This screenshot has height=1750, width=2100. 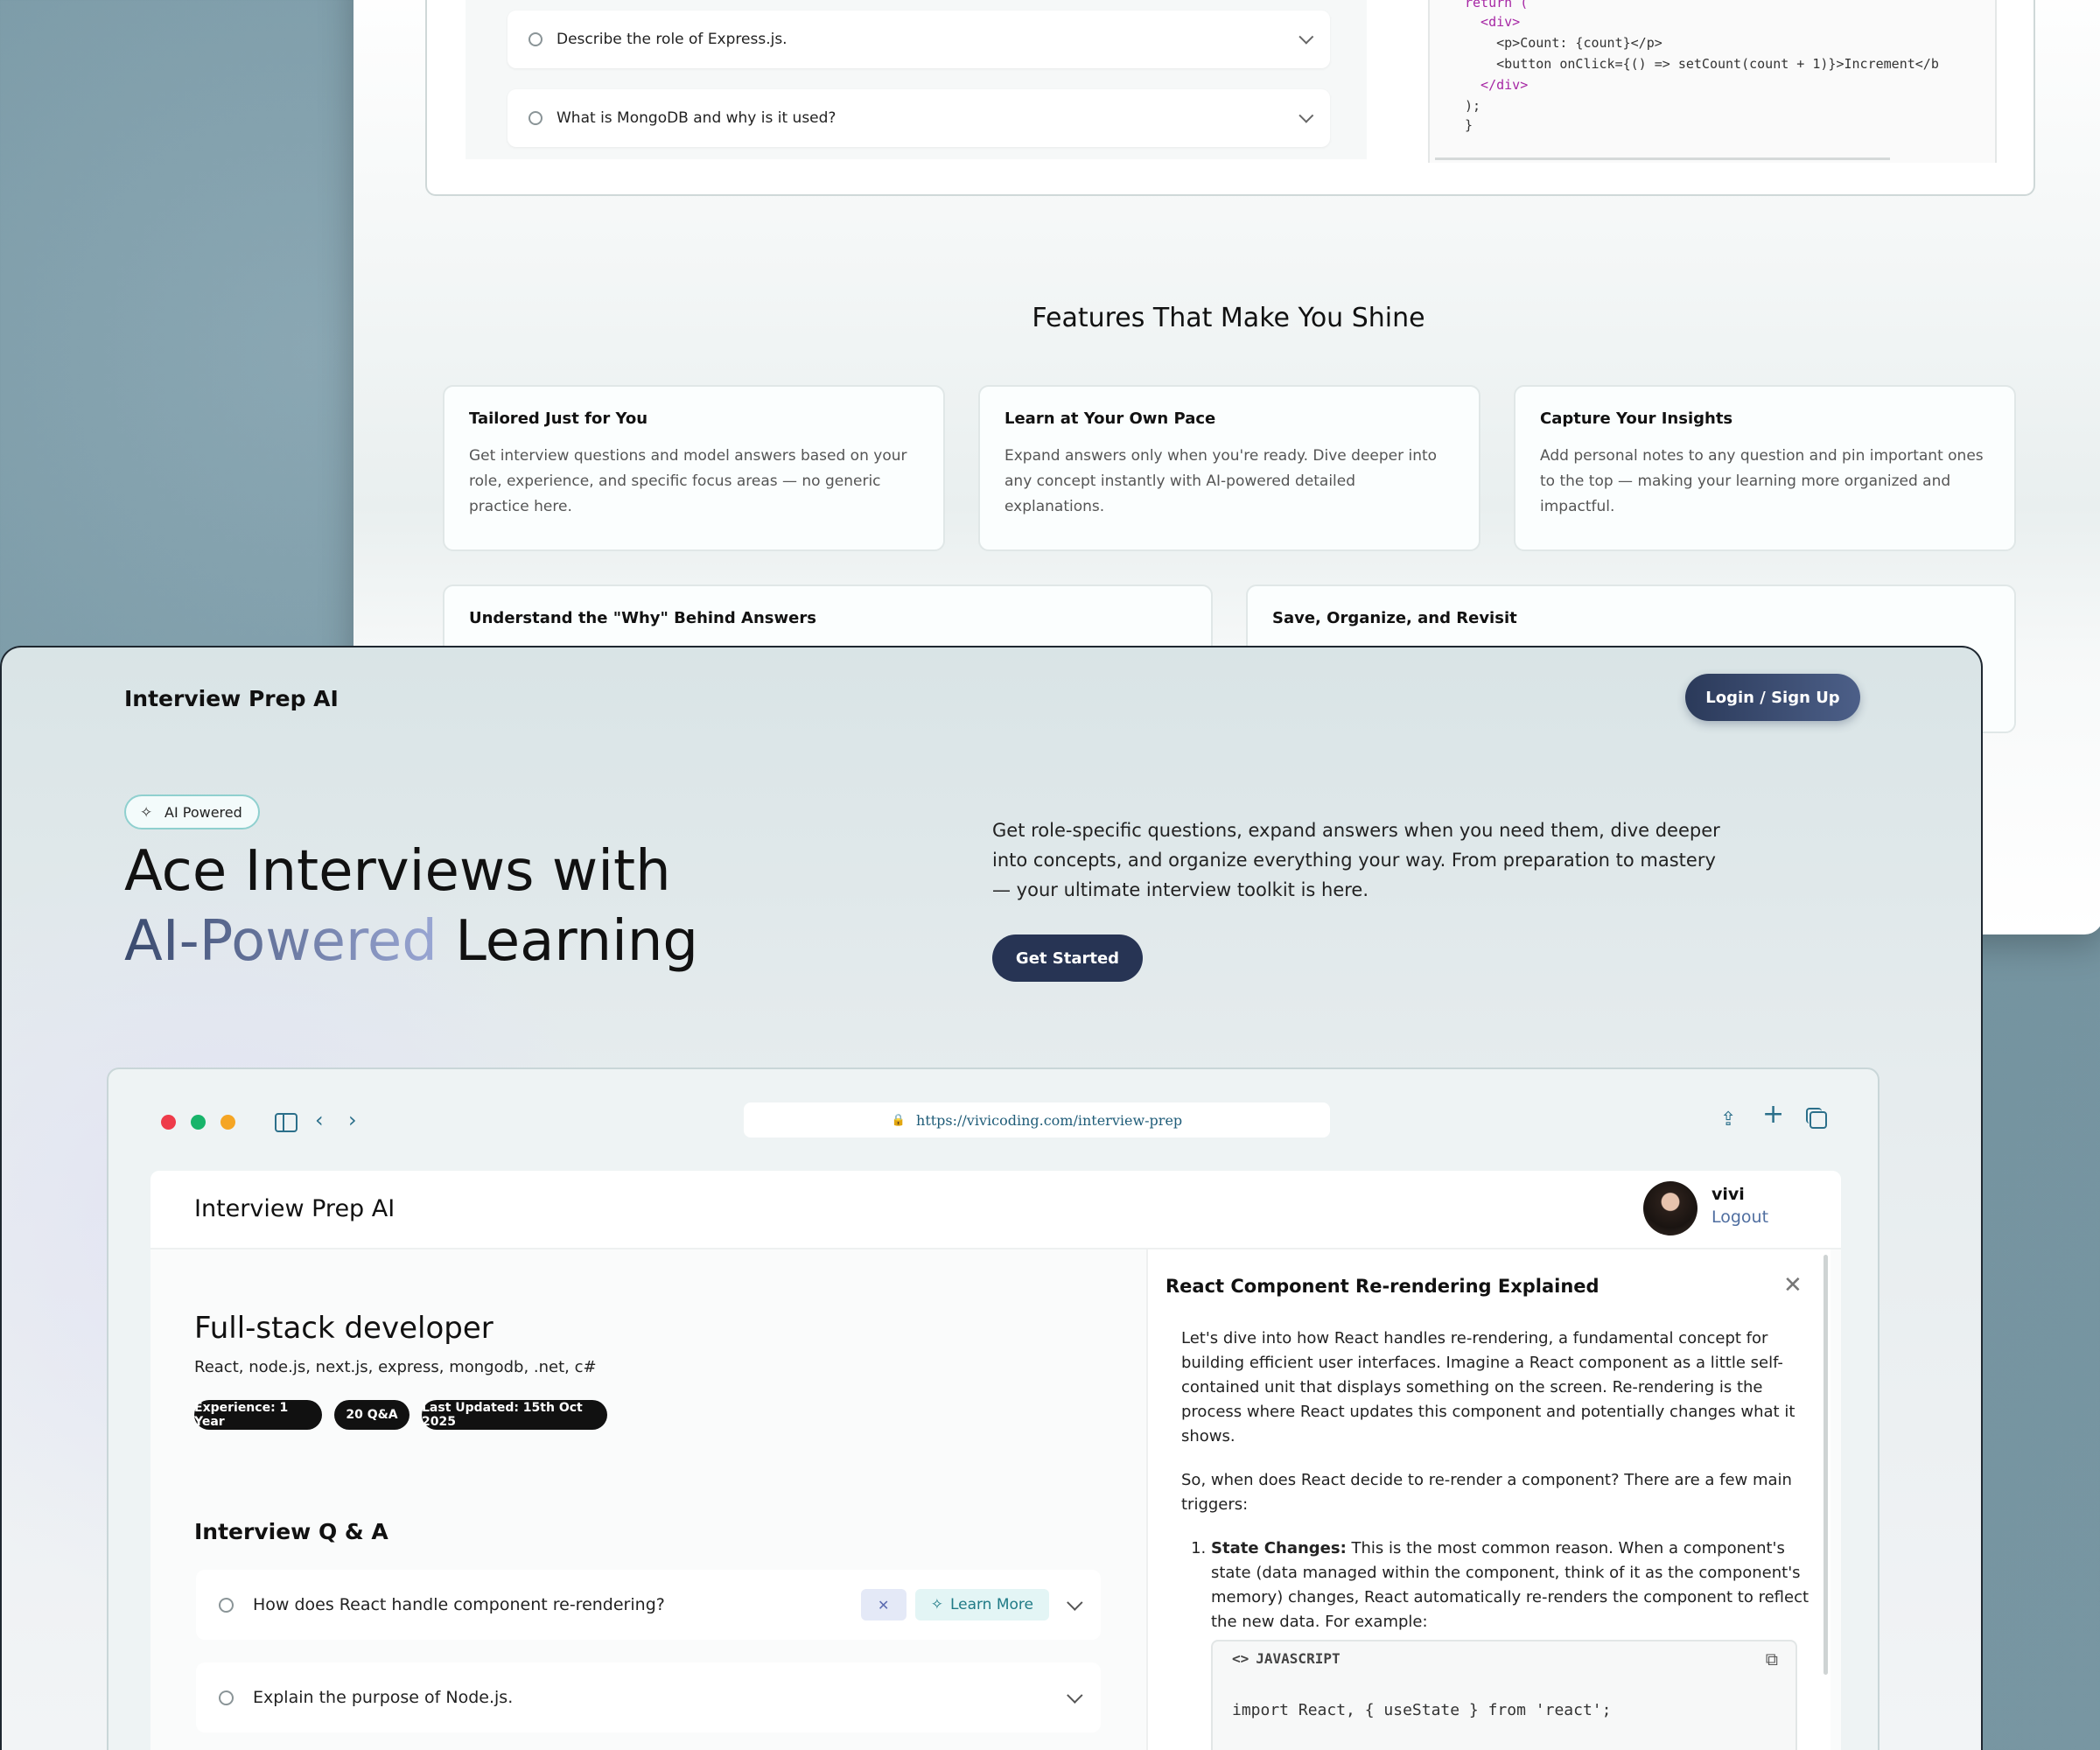 What do you see at coordinates (352, 1120) in the screenshot?
I see `forward-arrow-icon: ›` at bounding box center [352, 1120].